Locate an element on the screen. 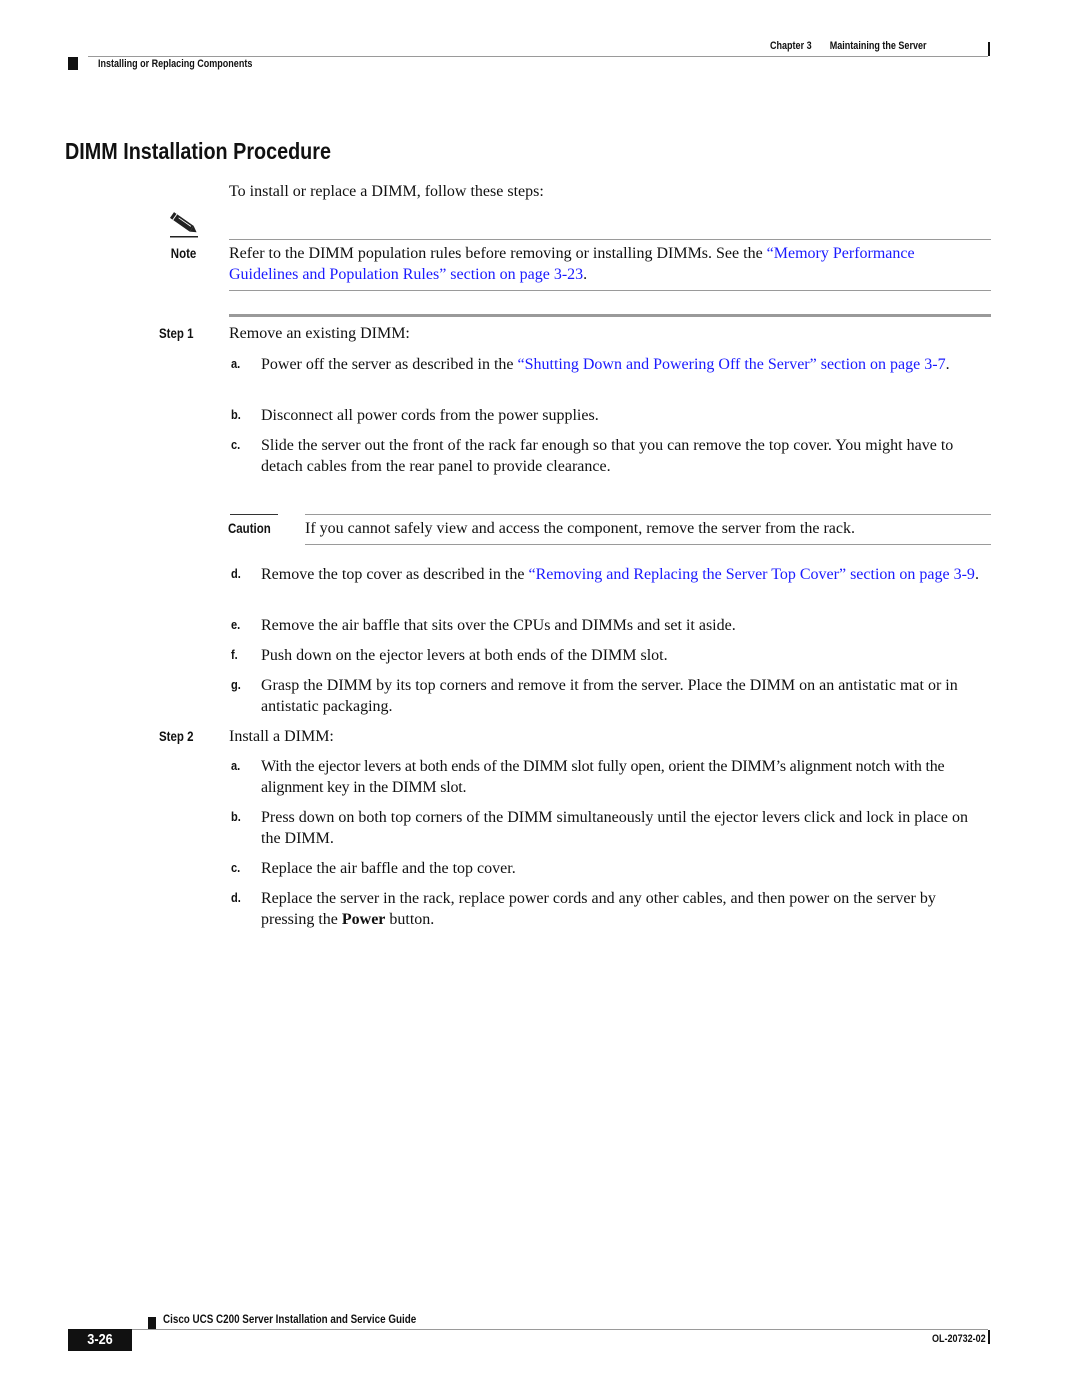 The height and width of the screenshot is (1397, 1080). step-2-title: Install a DIMM: is located at coordinates (281, 736).